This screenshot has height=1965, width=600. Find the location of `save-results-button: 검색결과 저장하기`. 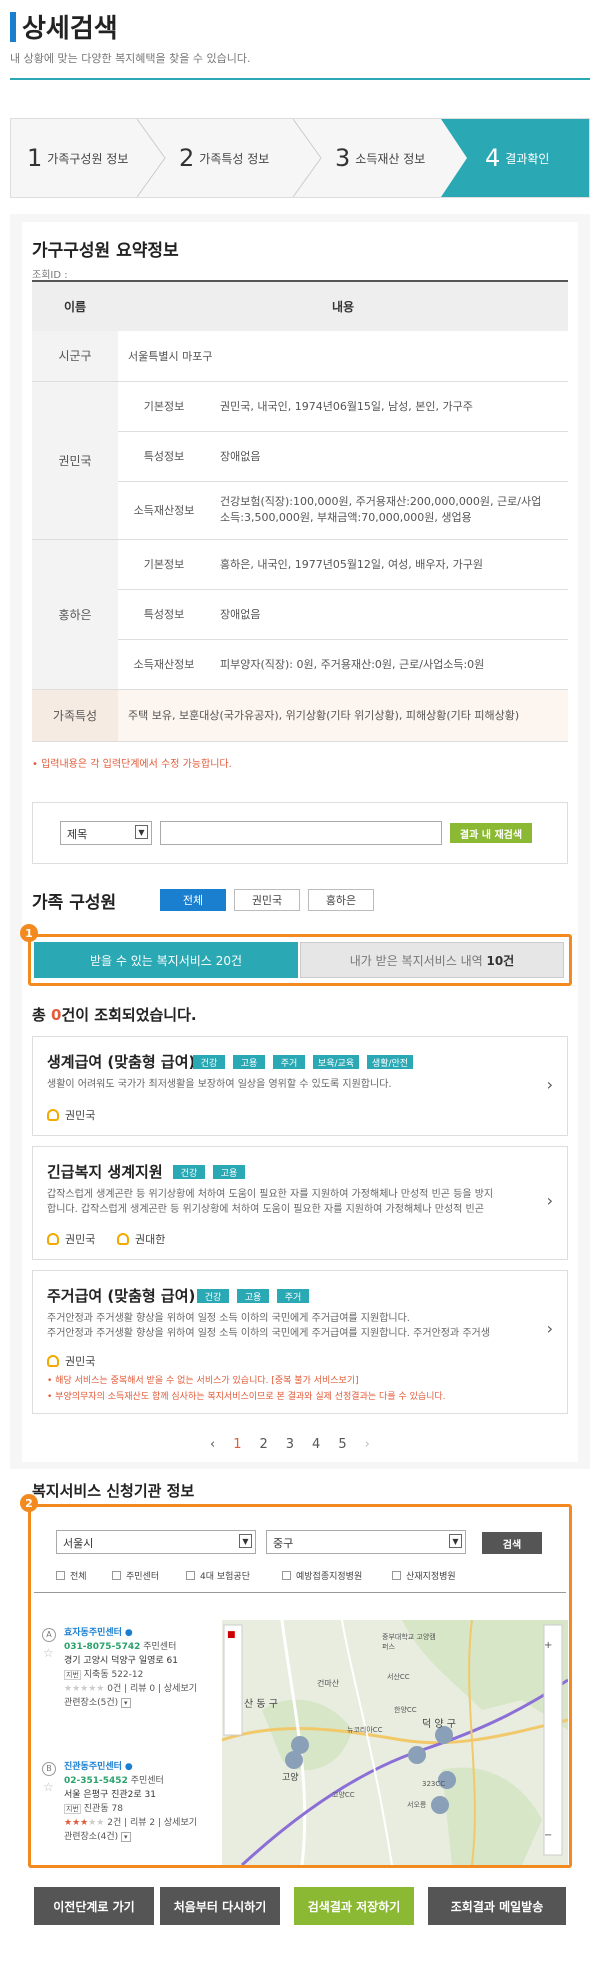

save-results-button: 검색결과 저장하기 is located at coordinates (354, 1906).